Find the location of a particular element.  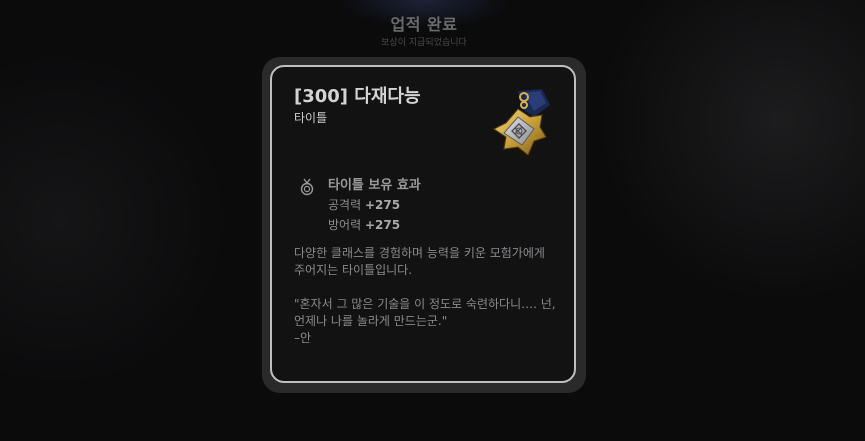

card-type-label: 타이틀 is located at coordinates (311, 118).